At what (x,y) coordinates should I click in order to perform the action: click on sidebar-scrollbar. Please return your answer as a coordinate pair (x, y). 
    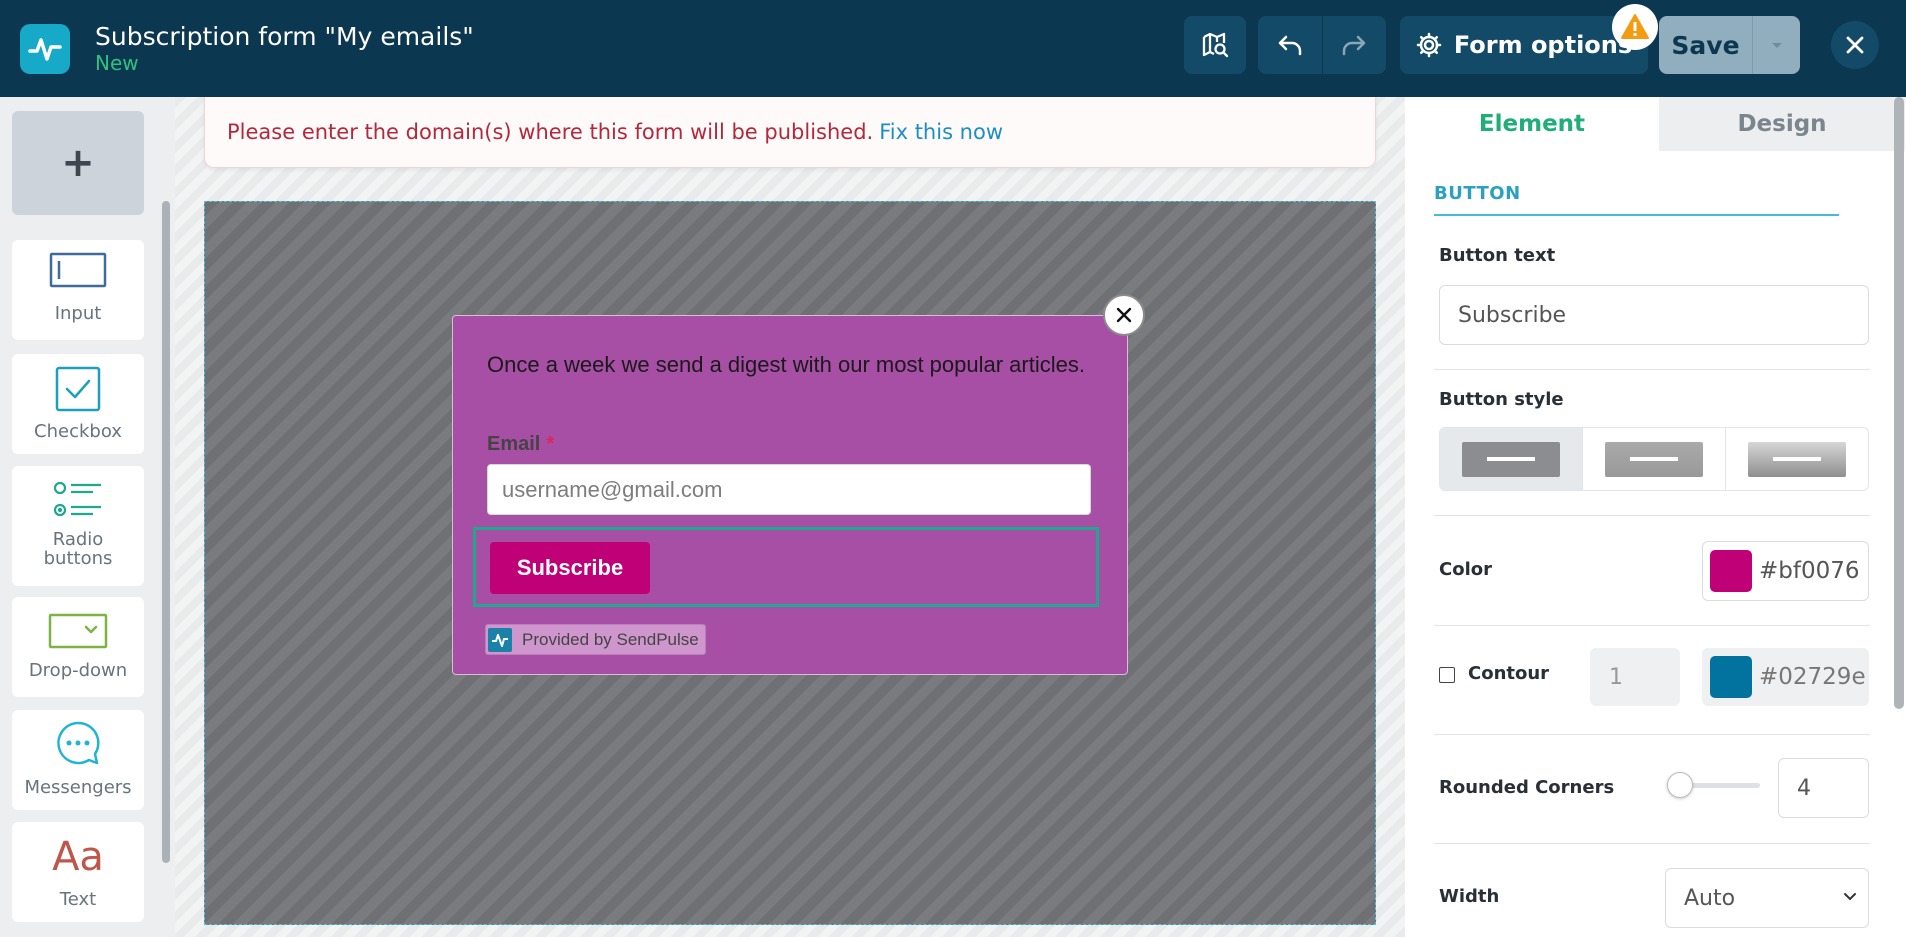
    Looking at the image, I should click on (166, 532).